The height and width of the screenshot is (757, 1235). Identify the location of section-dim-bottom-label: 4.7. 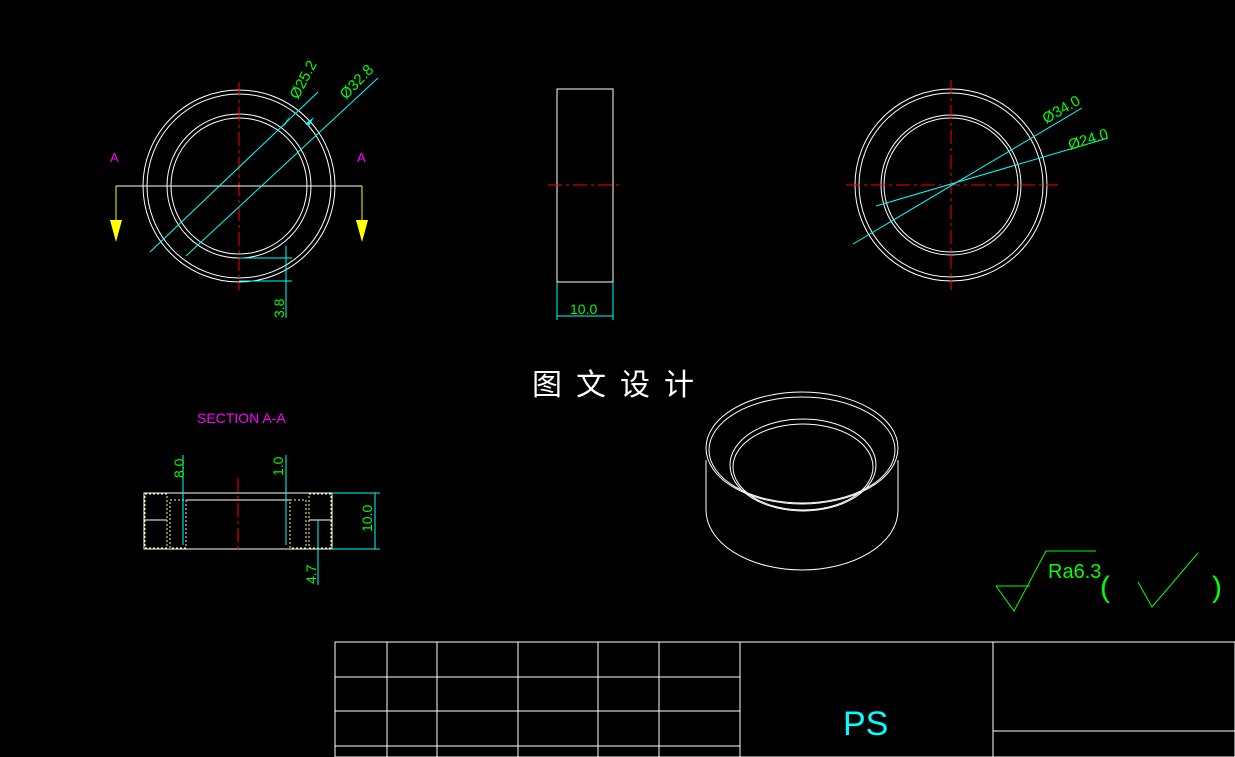
(311, 574).